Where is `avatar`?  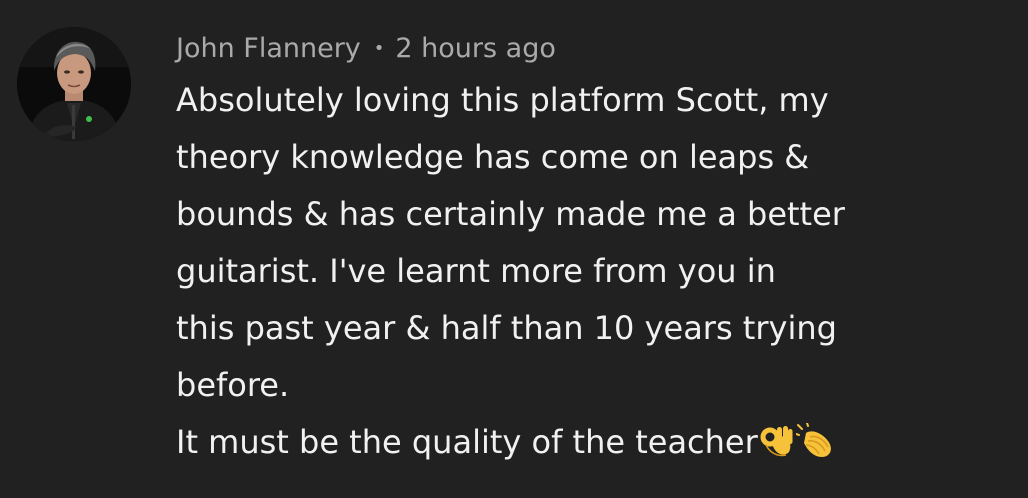
avatar is located at coordinates (74, 84).